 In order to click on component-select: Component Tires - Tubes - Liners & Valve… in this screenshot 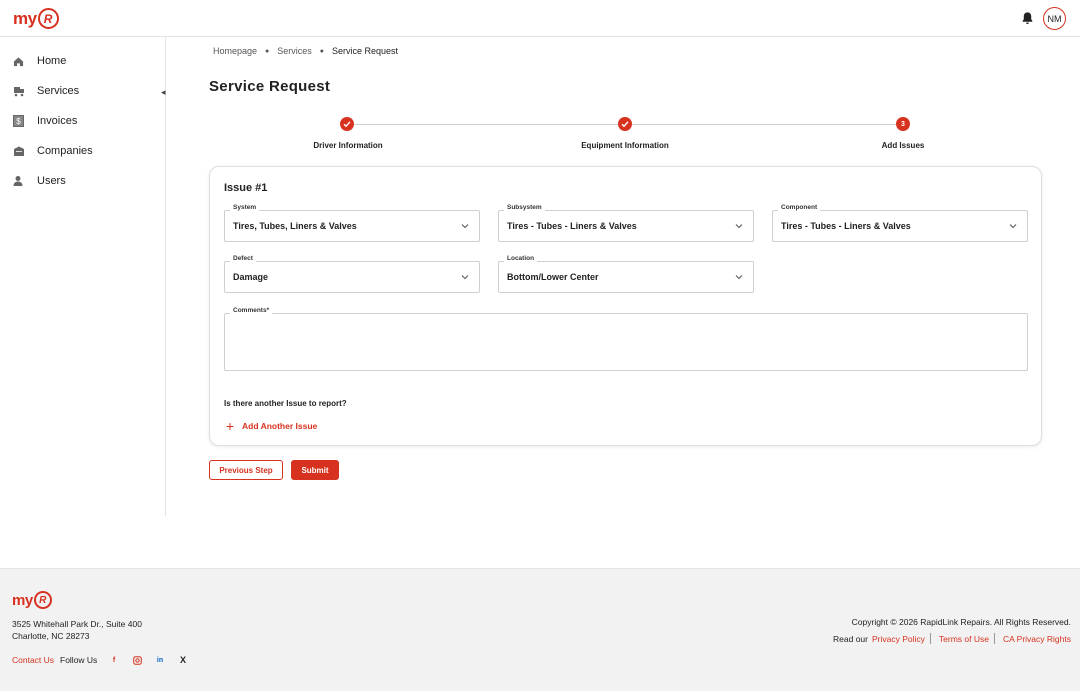, I will do `click(900, 223)`.